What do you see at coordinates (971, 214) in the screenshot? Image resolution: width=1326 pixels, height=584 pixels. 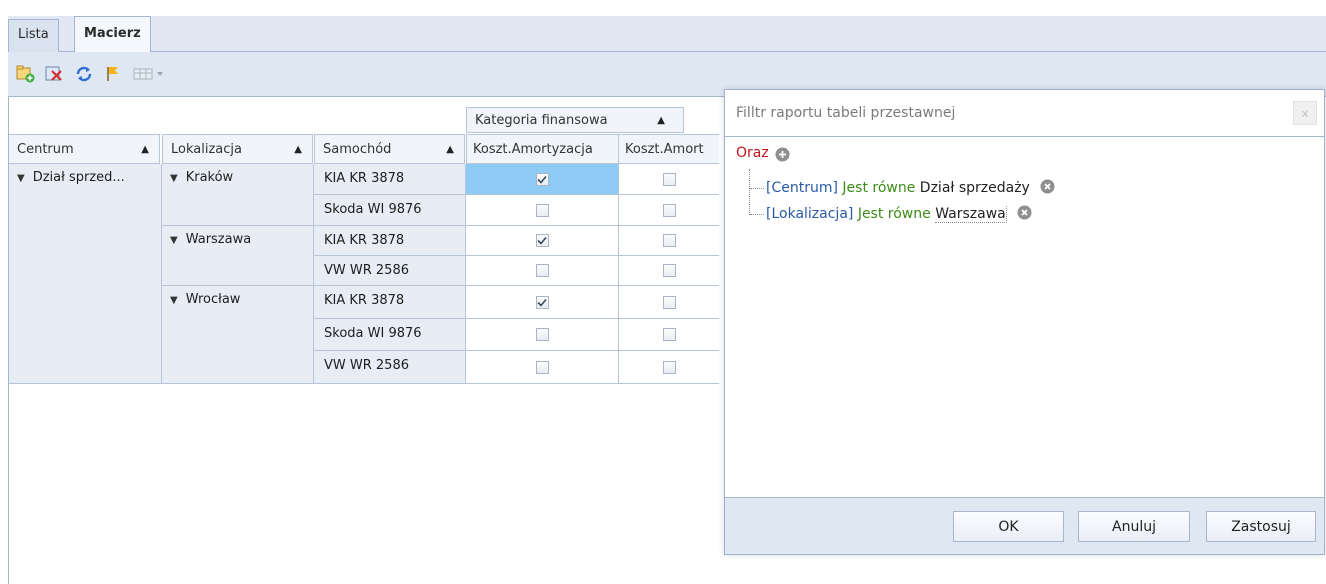 I see `condition-value: Warszawa` at bounding box center [971, 214].